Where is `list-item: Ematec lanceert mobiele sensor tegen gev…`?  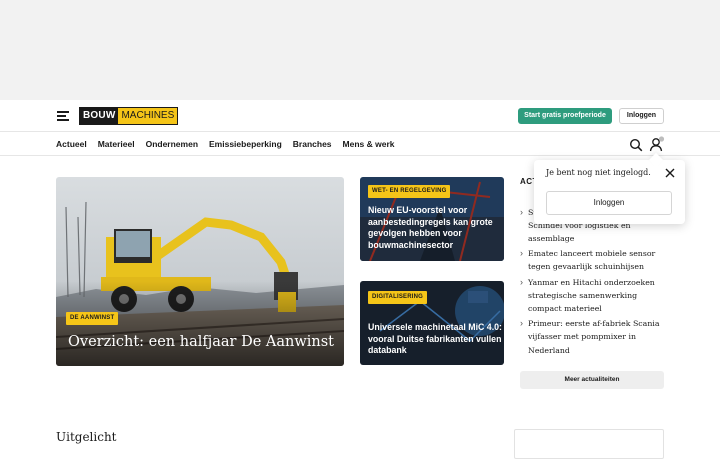
list-item: Ematec lanceert mobiele sensor tegen gev… is located at coordinates (594, 260).